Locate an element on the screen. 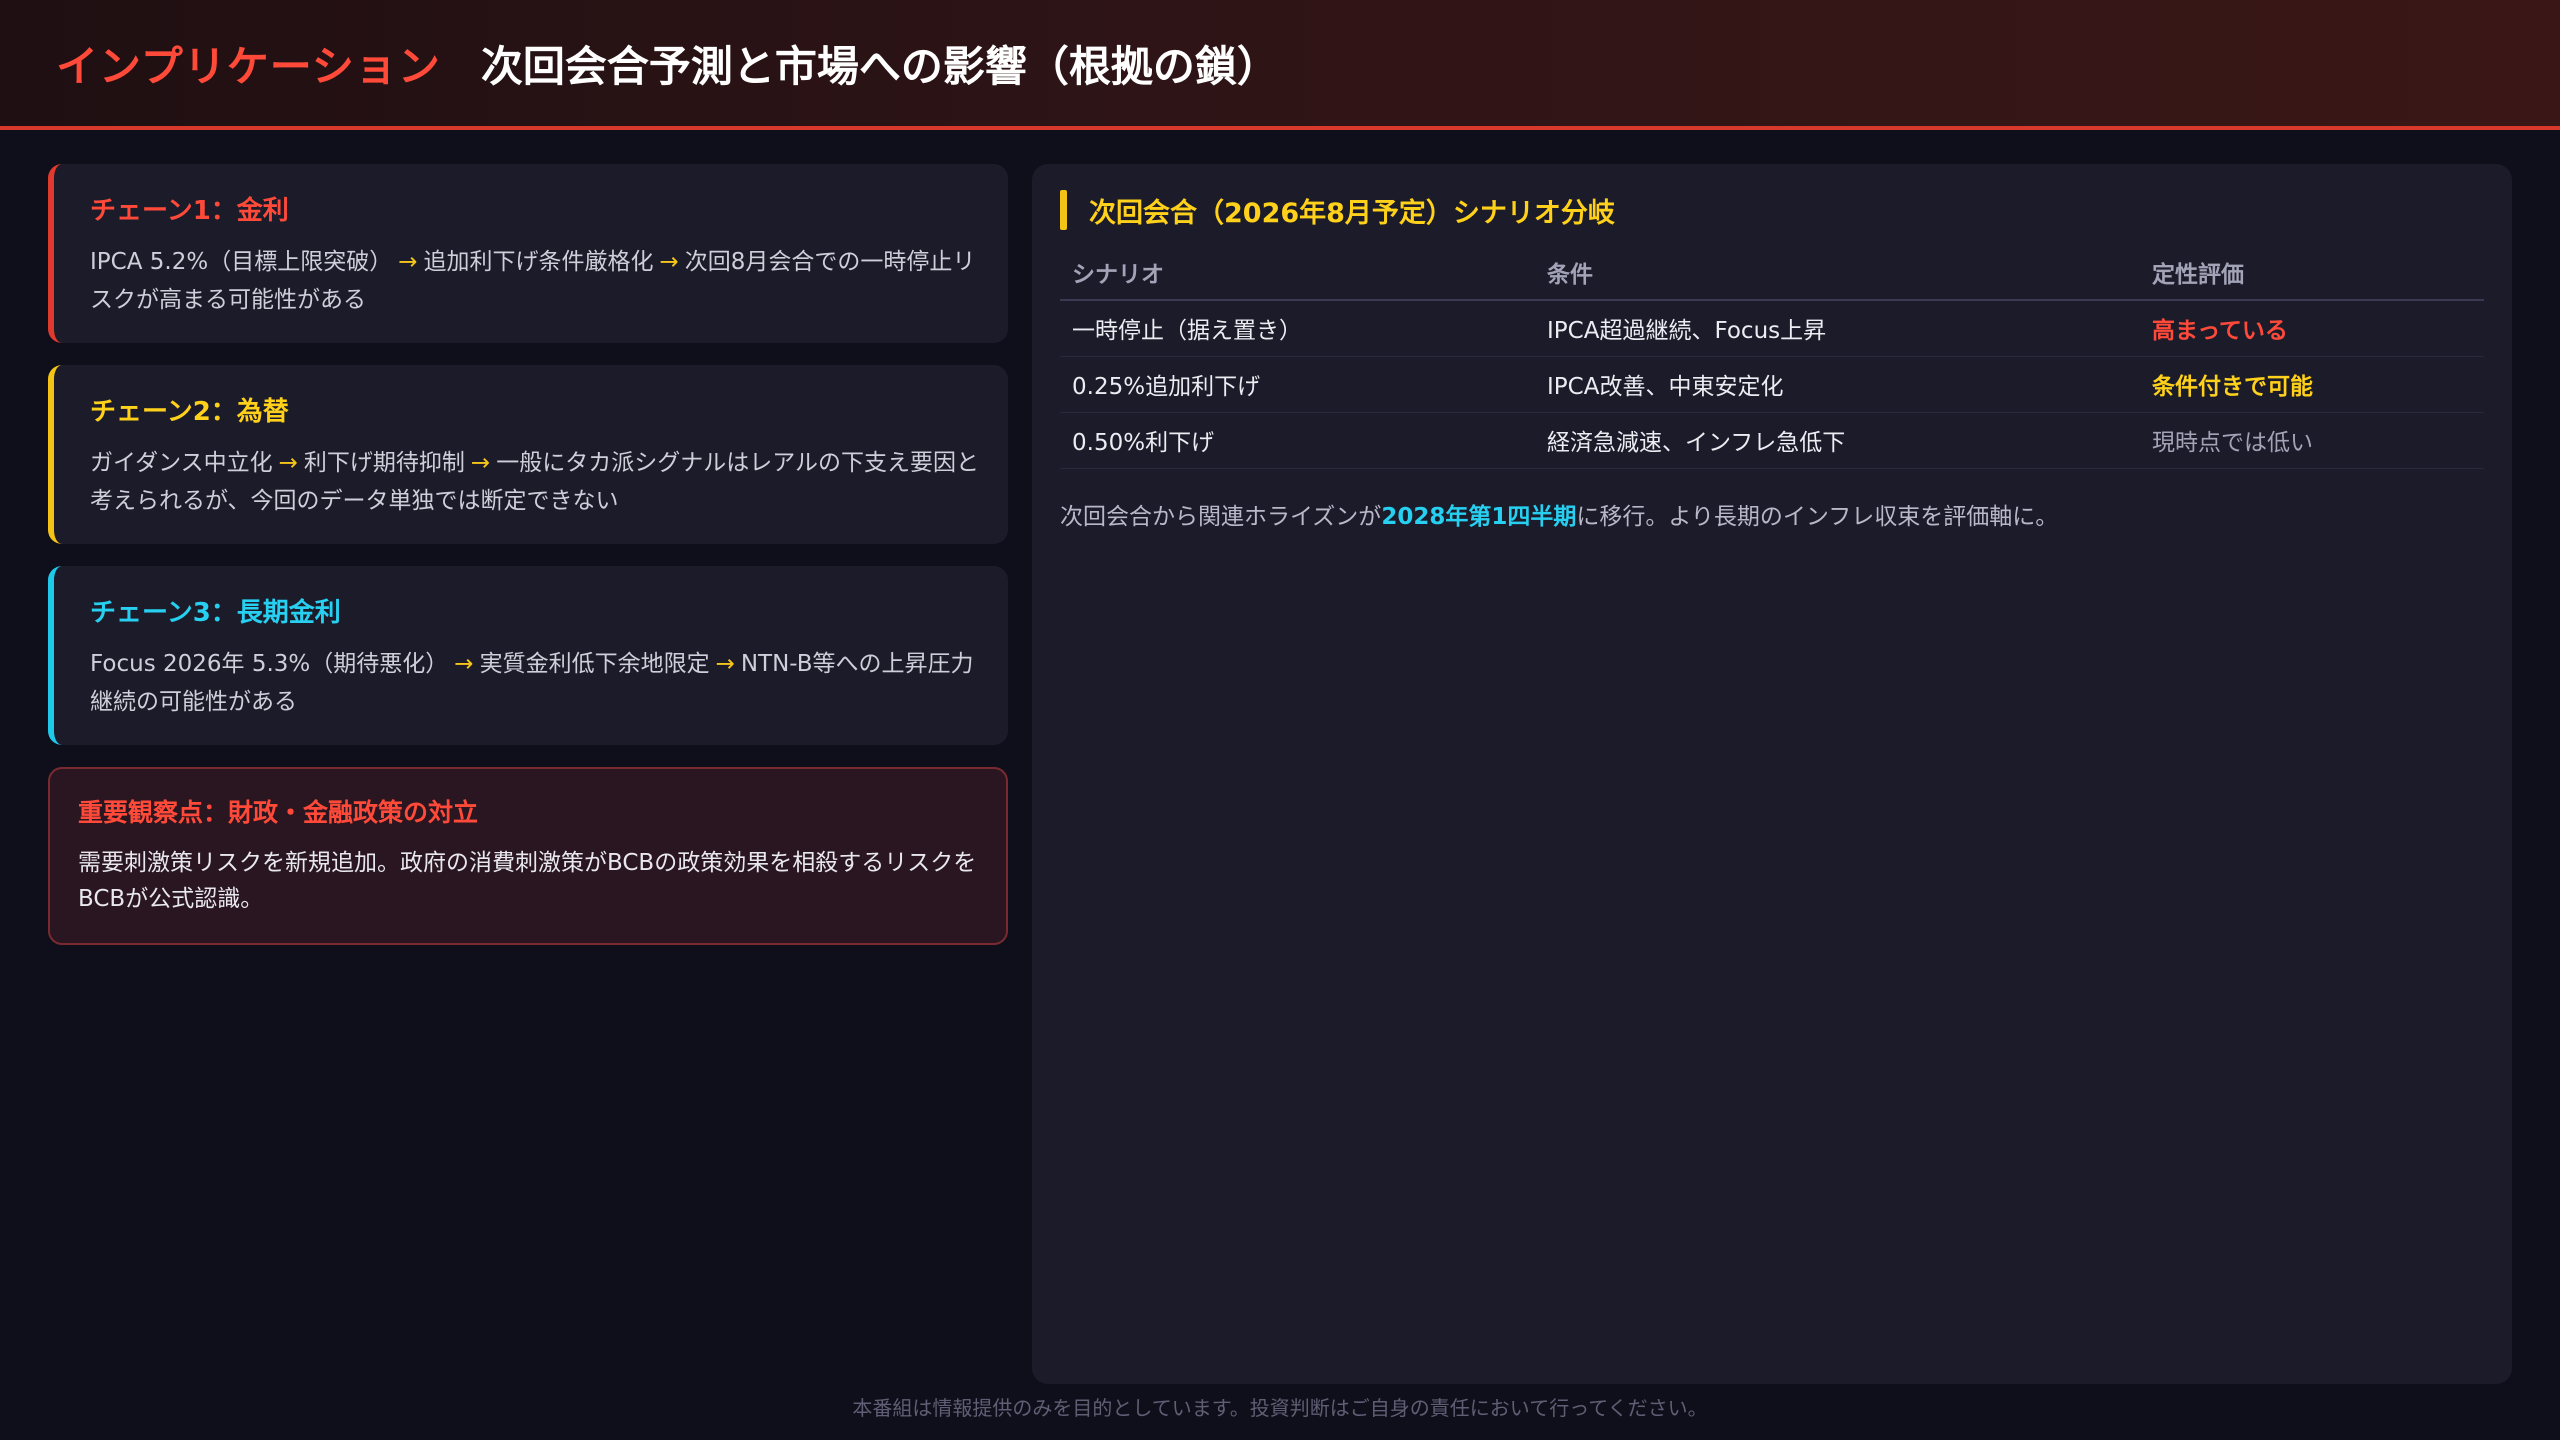 This screenshot has width=2560, height=1440. chain-step: ガイダンス中立化 is located at coordinates (181, 463).